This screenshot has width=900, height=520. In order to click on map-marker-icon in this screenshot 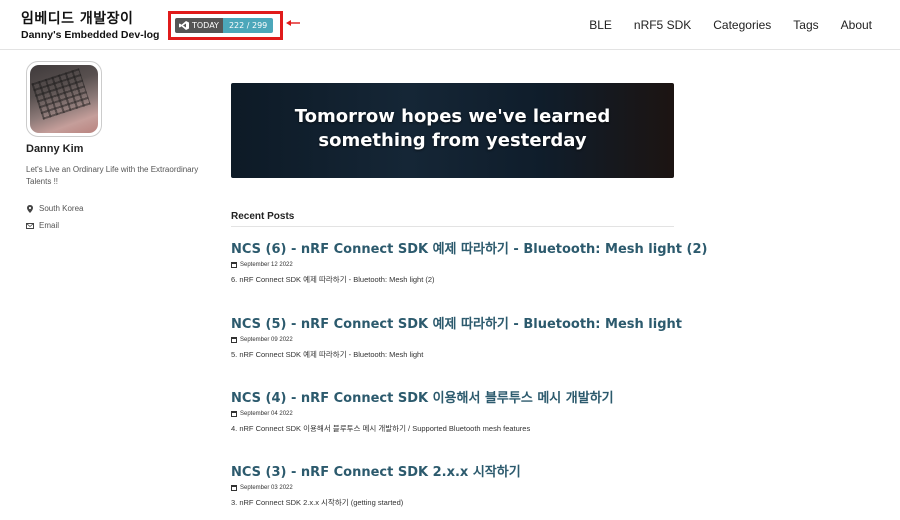, I will do `click(30, 208)`.